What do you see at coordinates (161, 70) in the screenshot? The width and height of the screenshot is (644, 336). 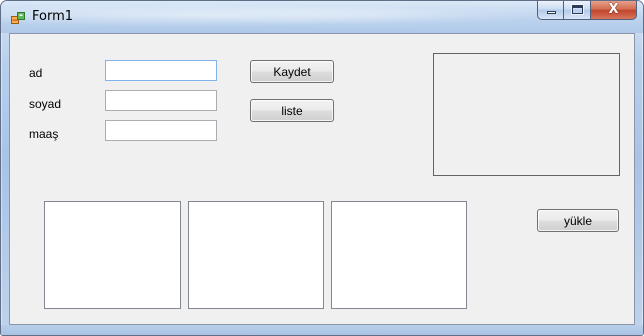 I see `ad-input` at bounding box center [161, 70].